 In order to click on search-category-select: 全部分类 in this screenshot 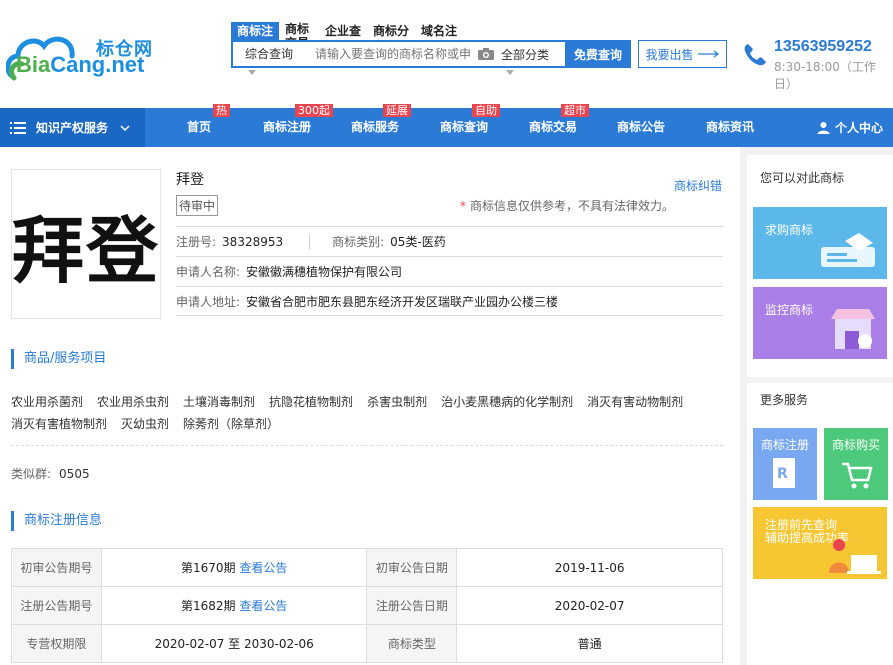, I will do `click(533, 54)`.